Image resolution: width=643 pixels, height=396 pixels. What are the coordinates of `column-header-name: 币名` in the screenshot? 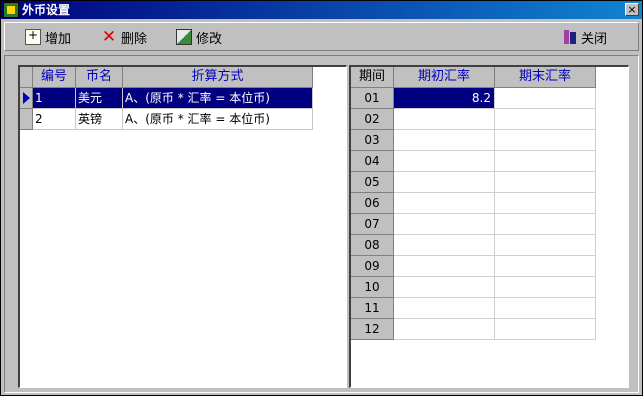 It's located at (99, 77).